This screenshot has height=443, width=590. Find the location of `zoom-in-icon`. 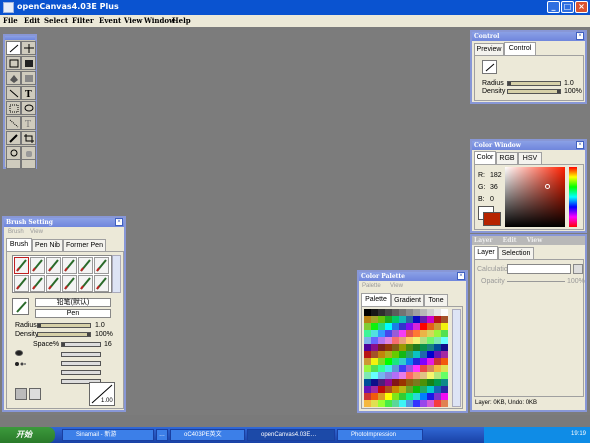

zoom-in-icon is located at coordinates (13, 164).